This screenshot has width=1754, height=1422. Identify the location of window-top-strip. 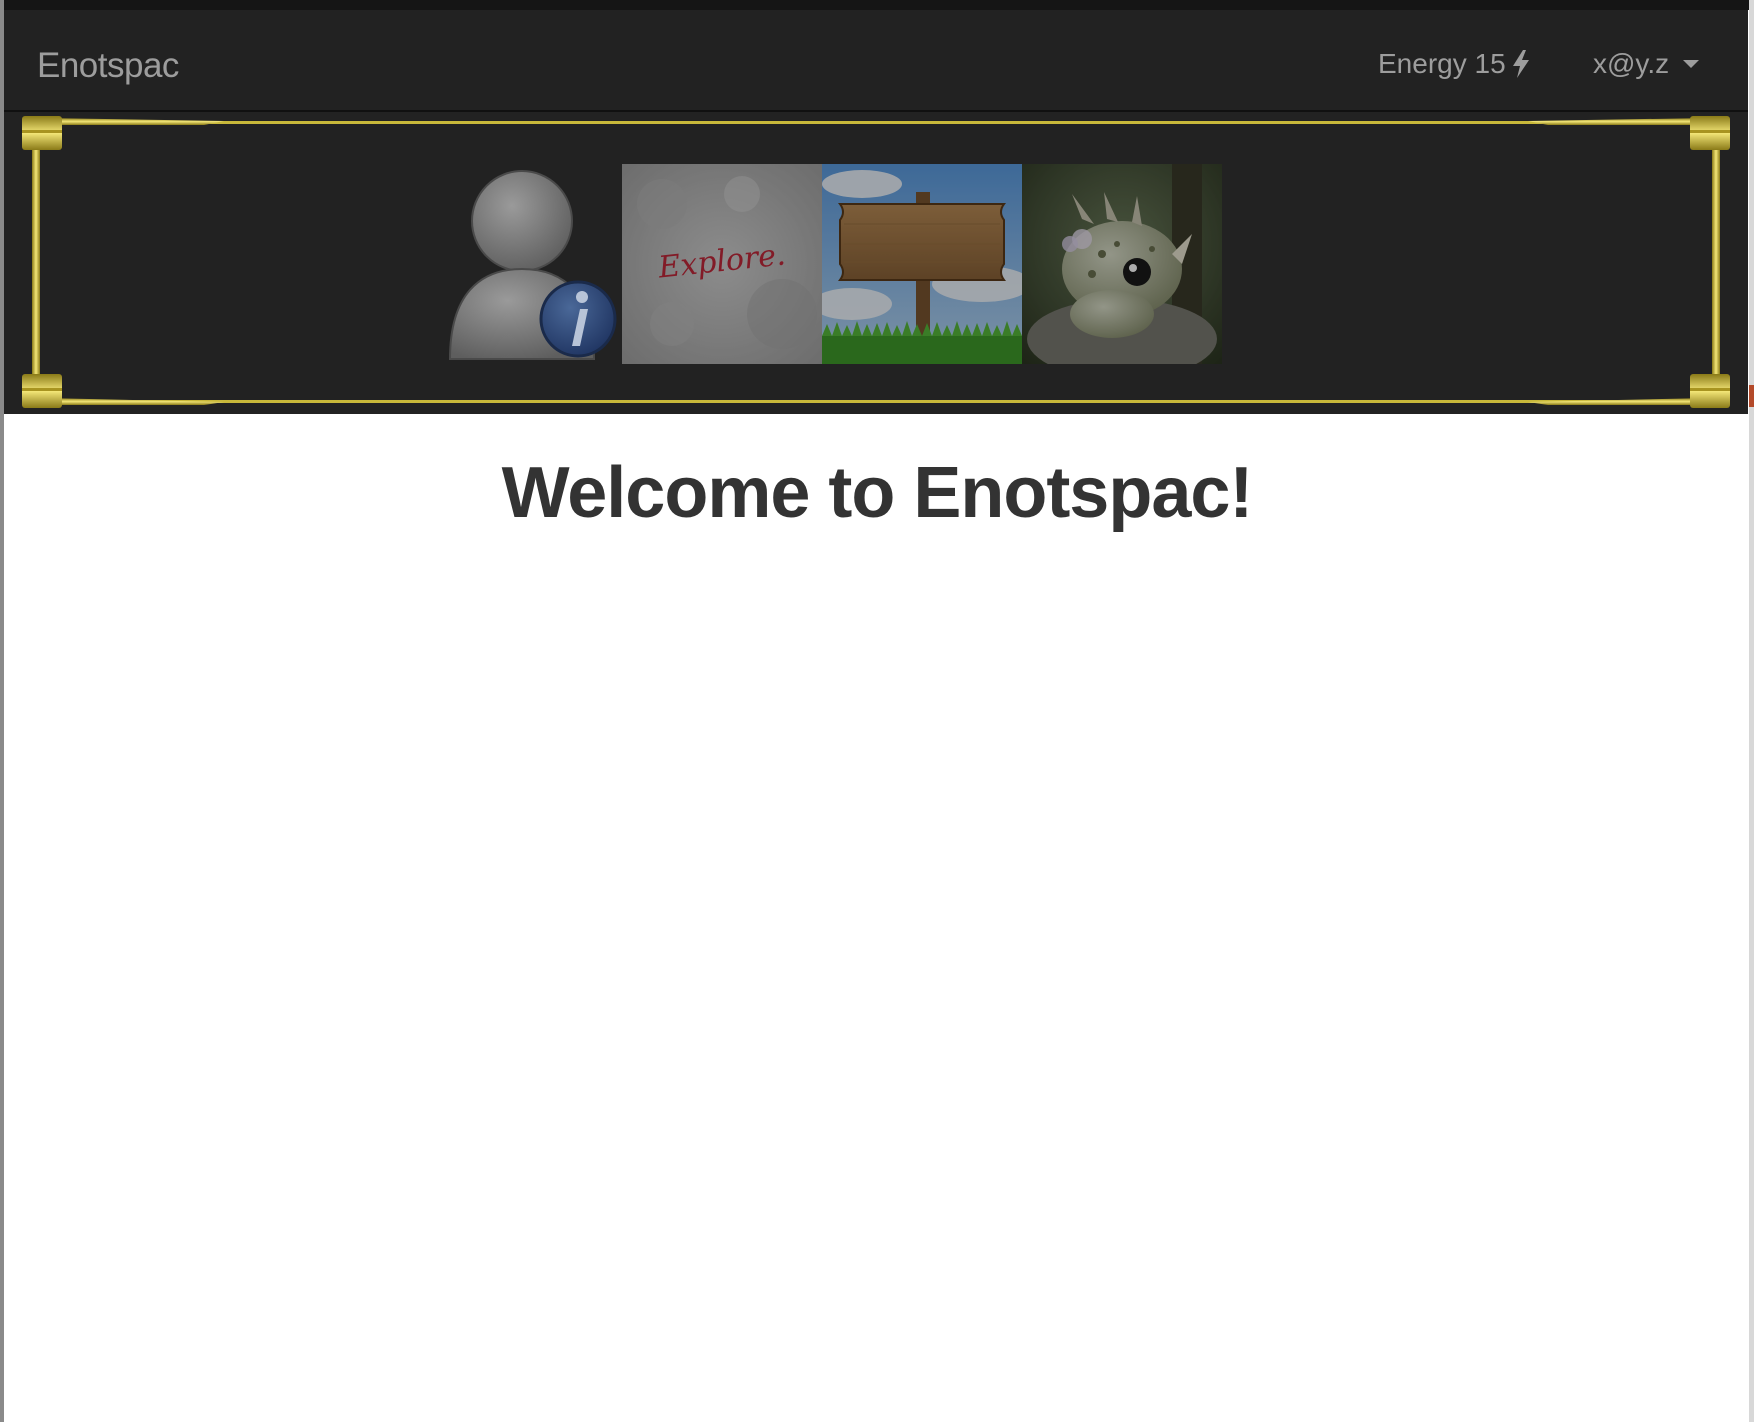
(877, 5).